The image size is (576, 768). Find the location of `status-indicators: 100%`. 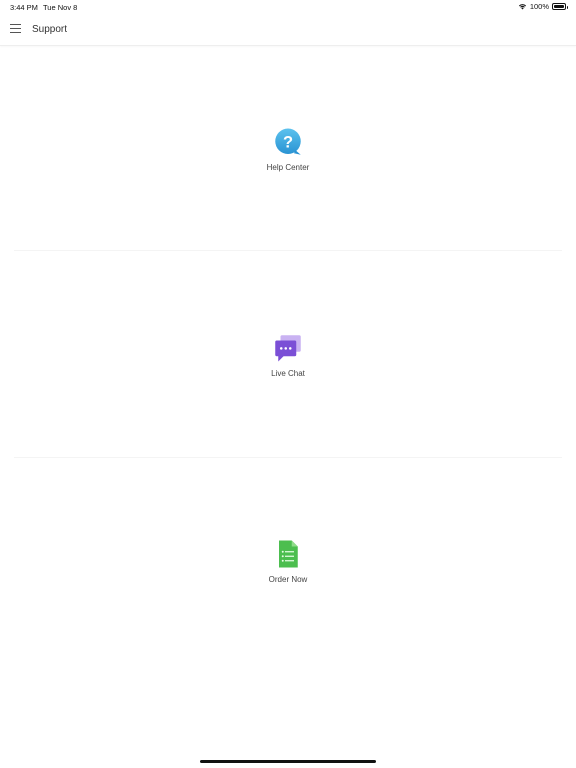

status-indicators: 100% is located at coordinates (543, 6).